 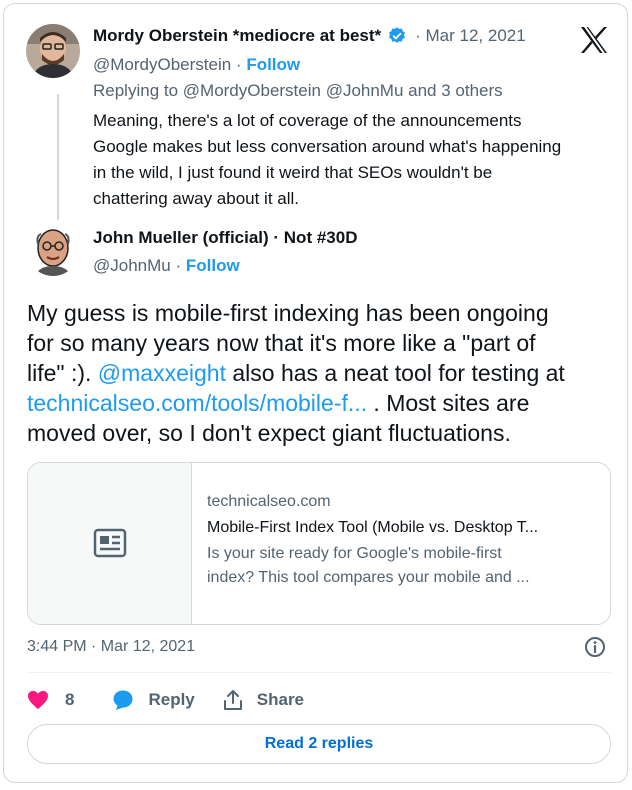 I want to click on tweet-timestamp: 3:44 PM · Mar 12, 2021, so click(x=111, y=647).